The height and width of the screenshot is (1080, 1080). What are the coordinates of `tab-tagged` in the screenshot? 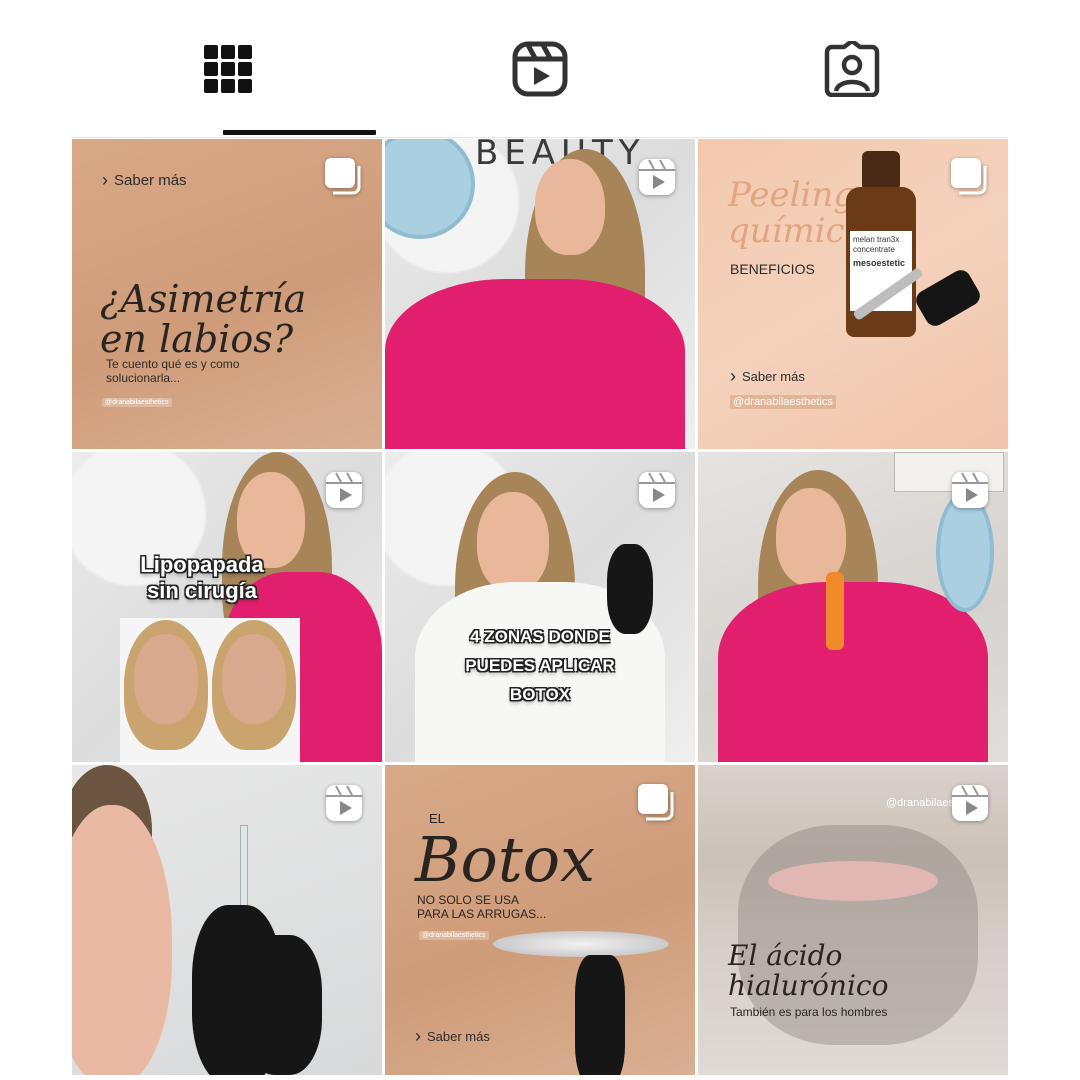 It's located at (852, 69).